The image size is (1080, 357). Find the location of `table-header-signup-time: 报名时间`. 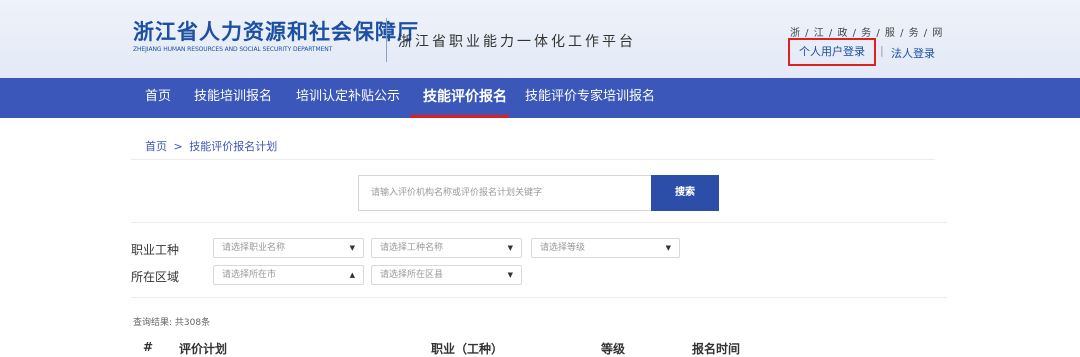

table-header-signup-time: 报名时间 is located at coordinates (716, 349).